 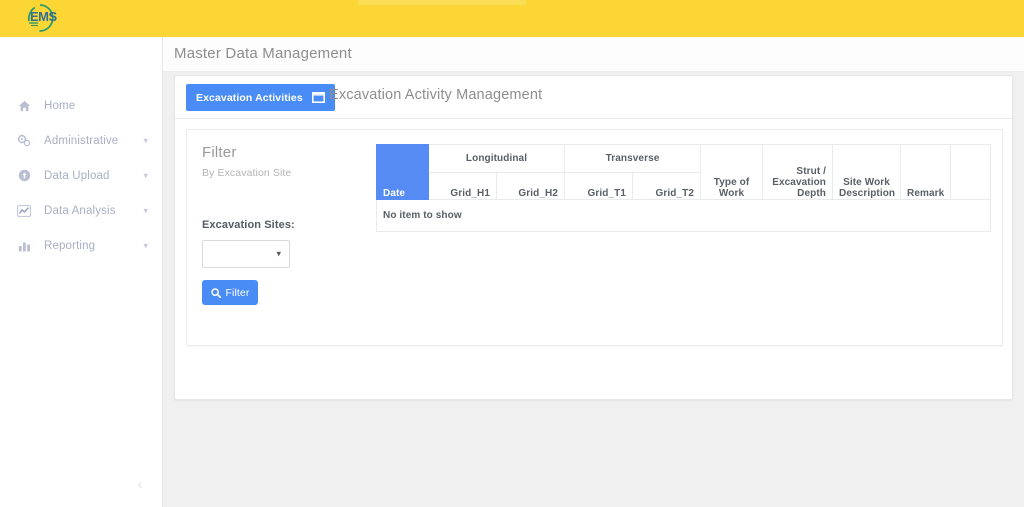 I want to click on tab-excavation-activities: Excavation Activities, so click(x=260, y=97).